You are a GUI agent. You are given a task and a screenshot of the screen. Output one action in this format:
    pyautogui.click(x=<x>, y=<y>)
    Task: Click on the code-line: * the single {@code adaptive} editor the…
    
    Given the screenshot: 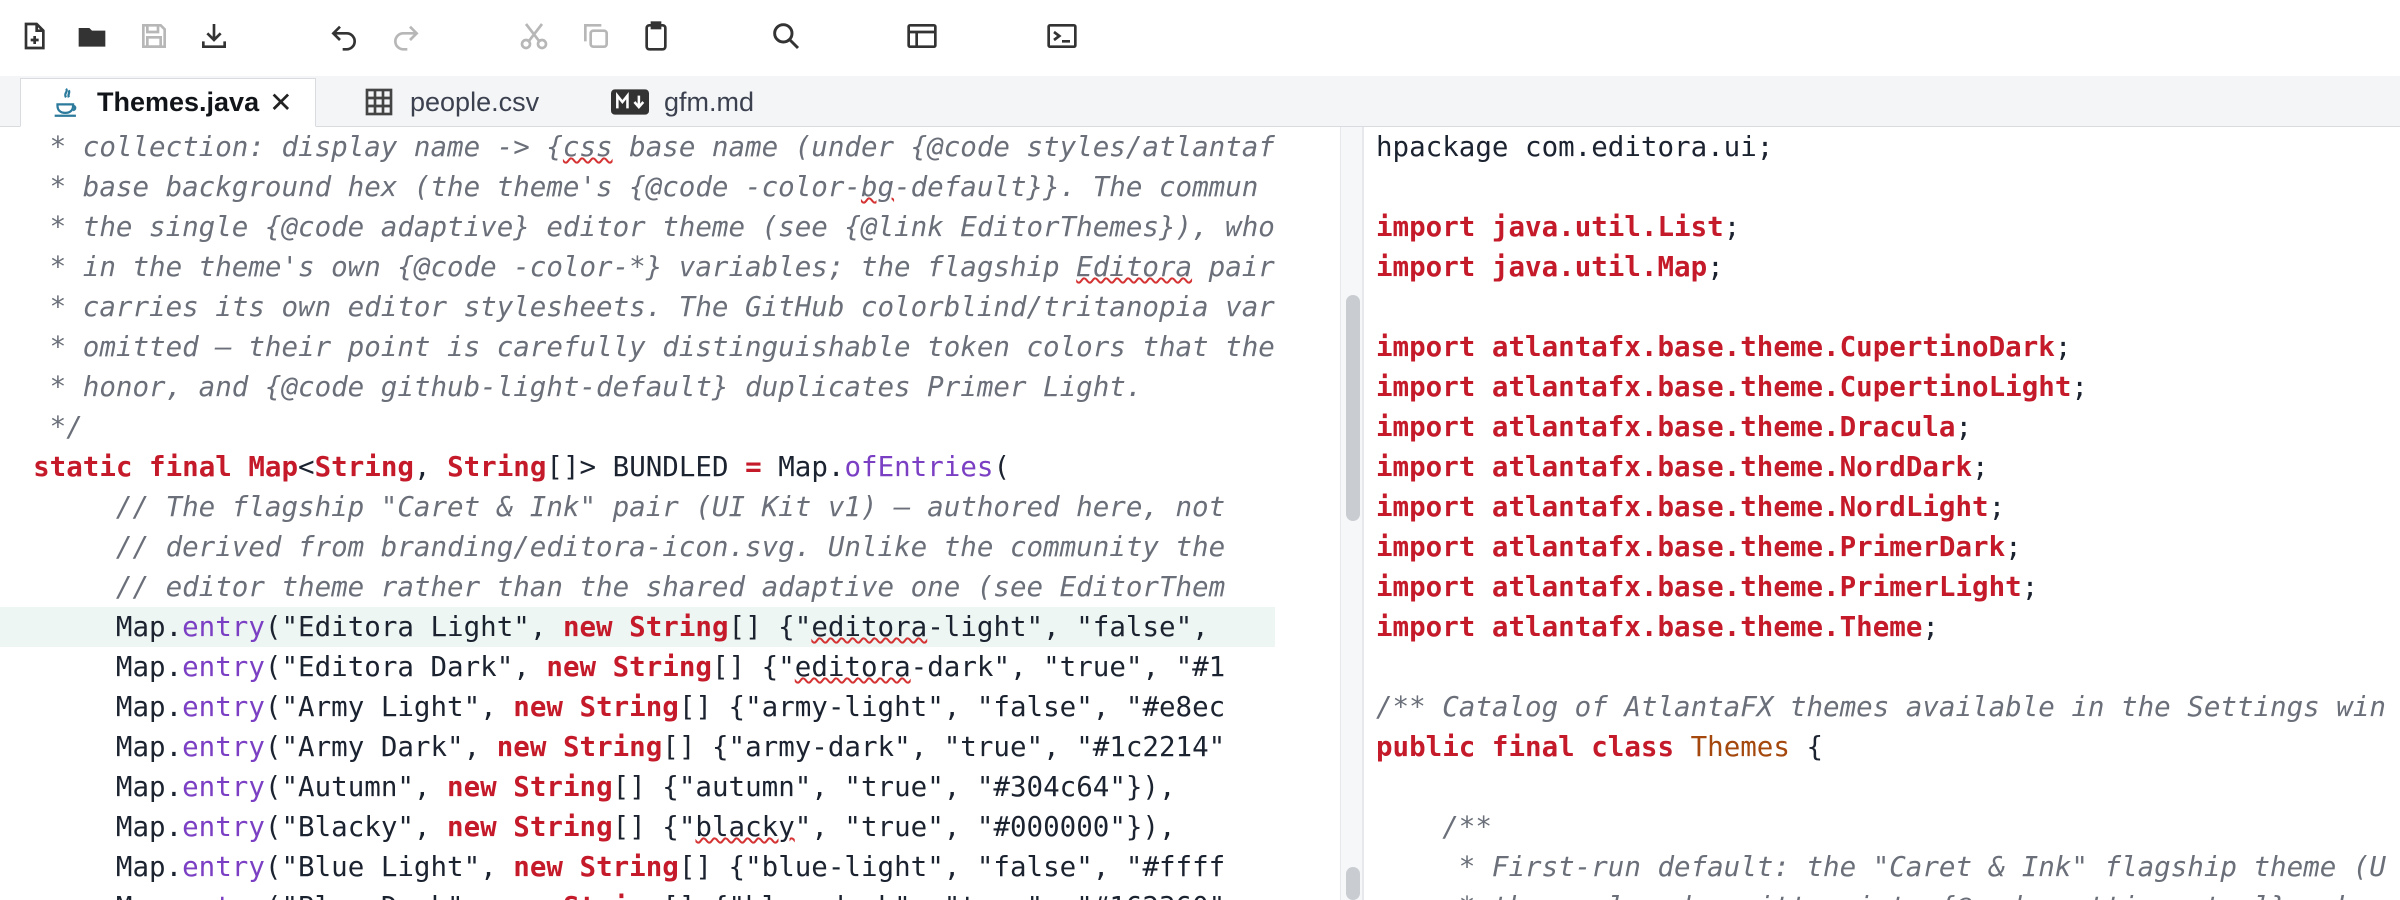 What is the action you would take?
    pyautogui.click(x=637, y=227)
    